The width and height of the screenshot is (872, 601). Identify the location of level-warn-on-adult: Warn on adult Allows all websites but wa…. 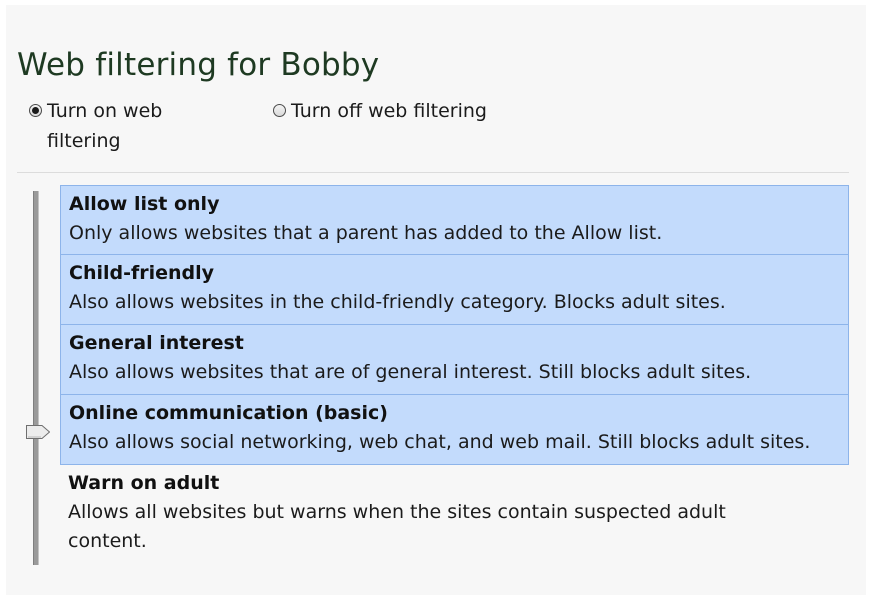
(454, 512).